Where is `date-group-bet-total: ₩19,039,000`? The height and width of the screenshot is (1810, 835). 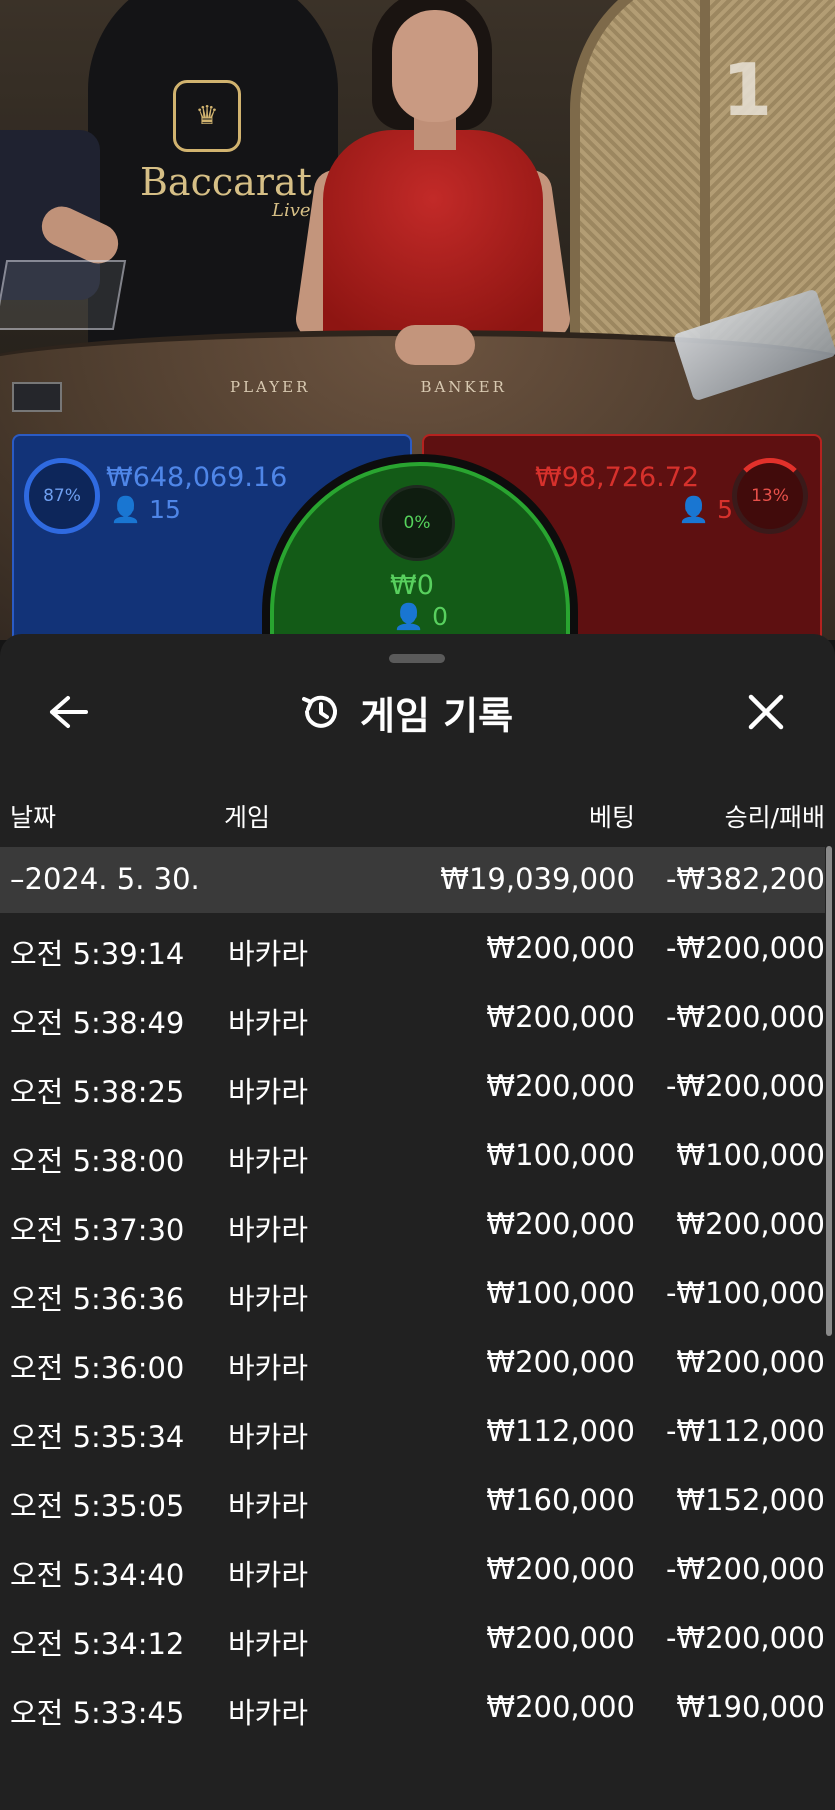 date-group-bet-total: ₩19,039,000 is located at coordinates (537, 879).